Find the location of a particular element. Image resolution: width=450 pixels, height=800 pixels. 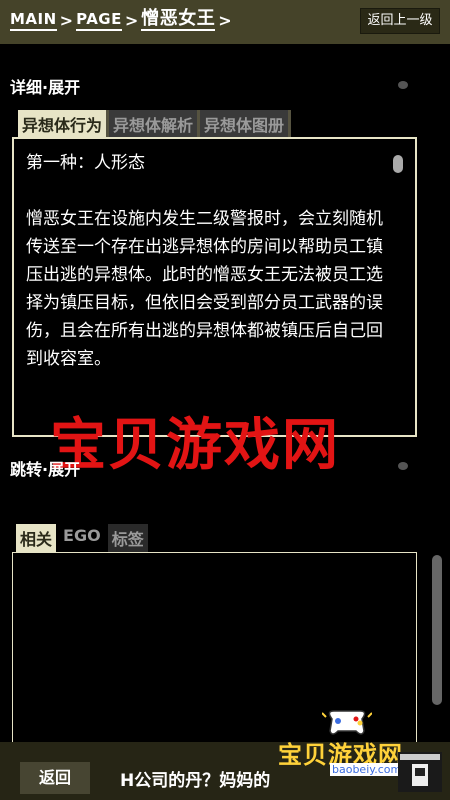

watermark-text: 宝贝游戏网 is located at coordinates (195, 445).